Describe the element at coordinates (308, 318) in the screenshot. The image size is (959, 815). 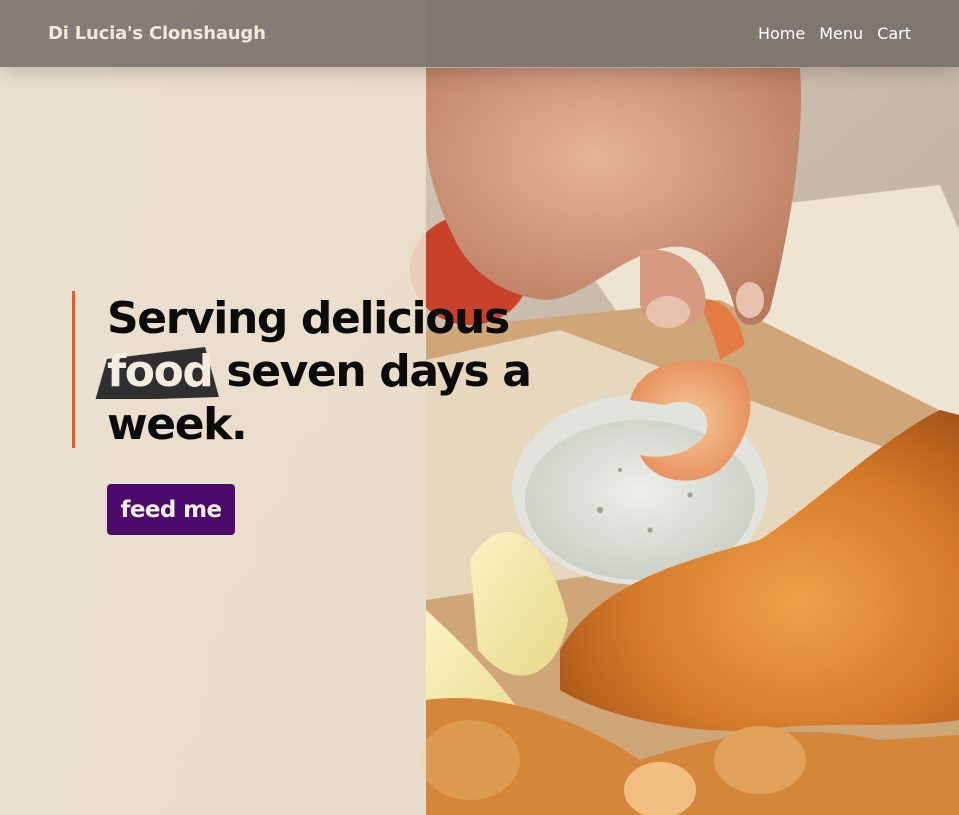
I see `headline-line-1: Serving delicious` at that location.